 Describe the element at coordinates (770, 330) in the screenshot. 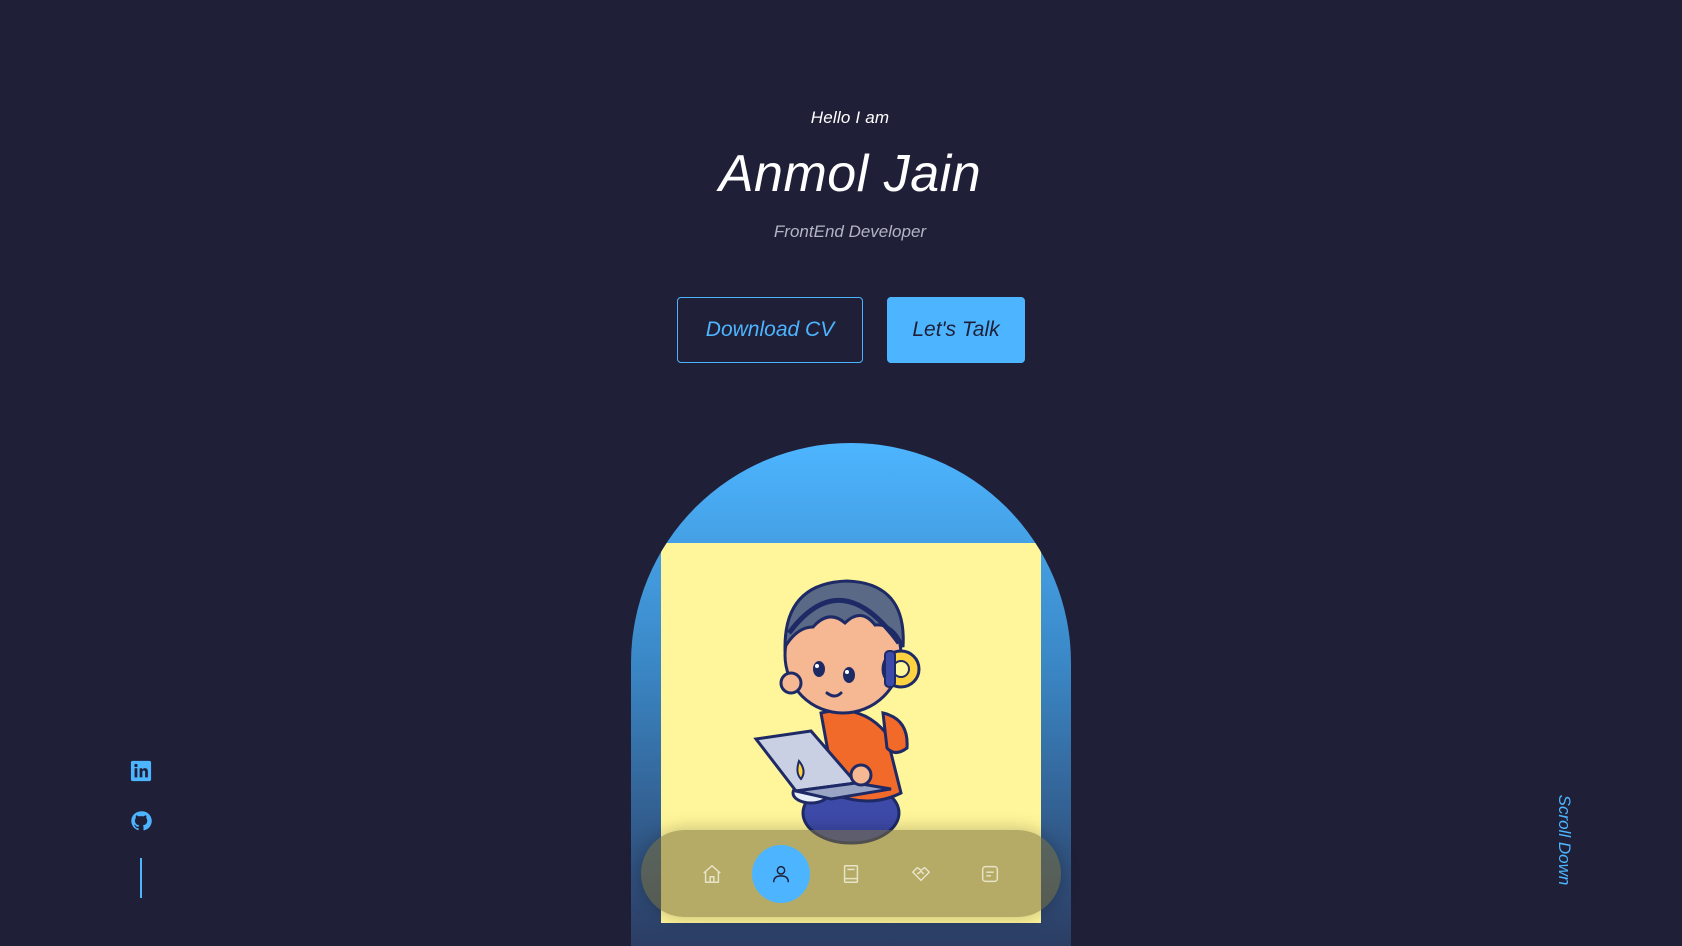

I see `download-cv-button: Download CV` at that location.